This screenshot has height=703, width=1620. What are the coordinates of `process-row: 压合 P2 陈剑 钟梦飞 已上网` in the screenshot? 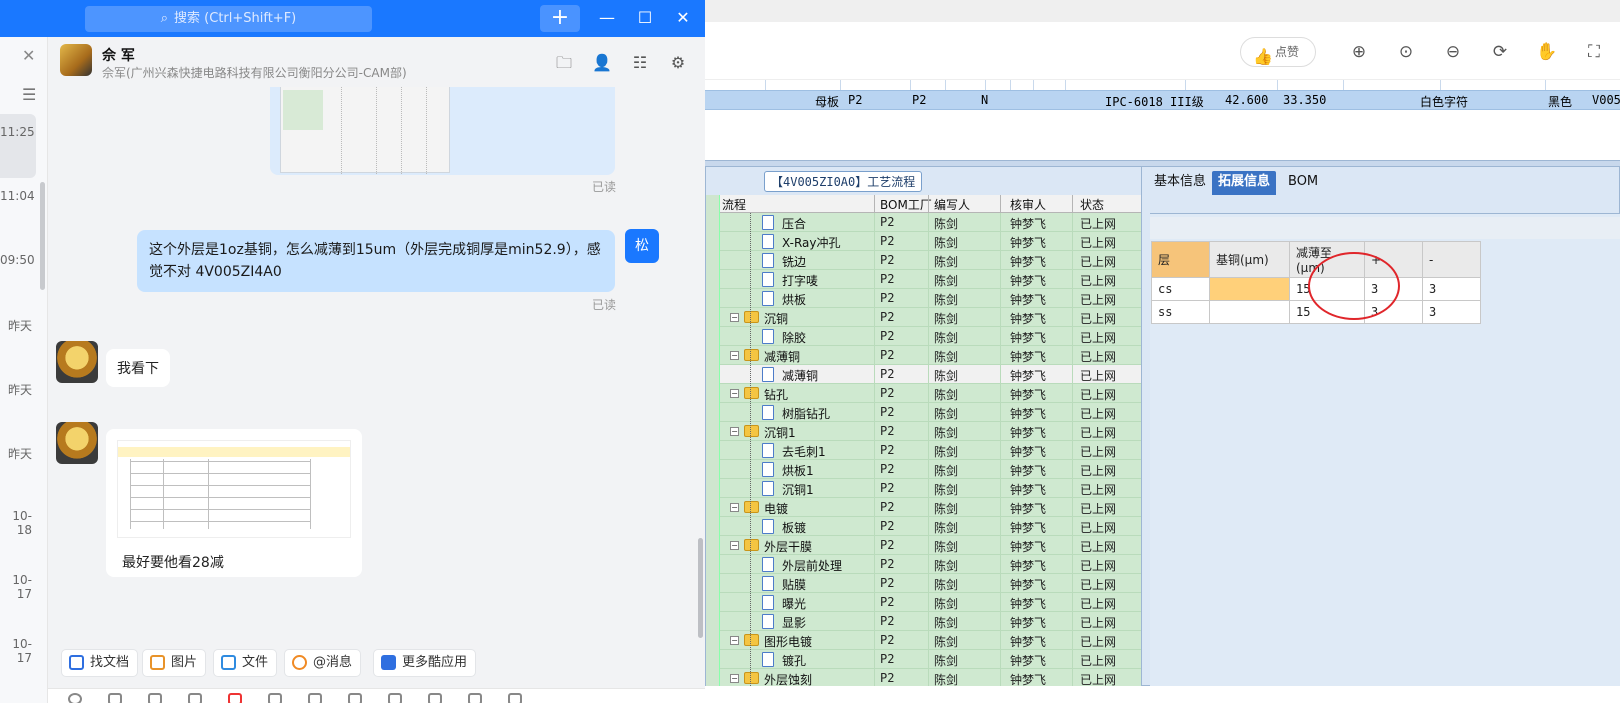 It's located at (932, 222).